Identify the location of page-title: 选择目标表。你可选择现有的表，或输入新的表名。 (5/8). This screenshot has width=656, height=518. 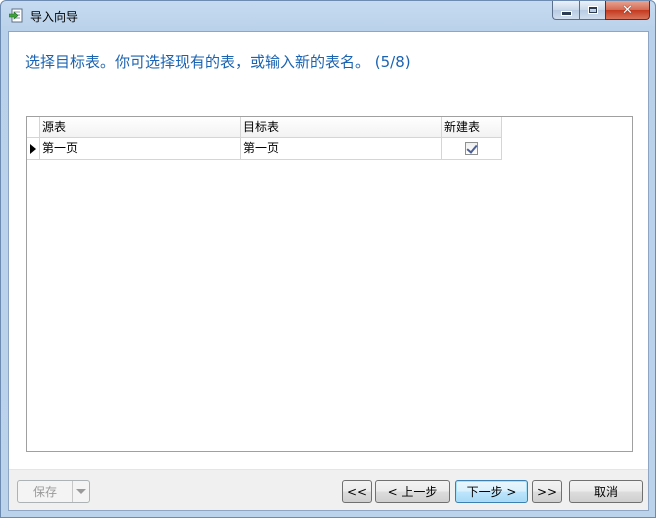
(218, 62).